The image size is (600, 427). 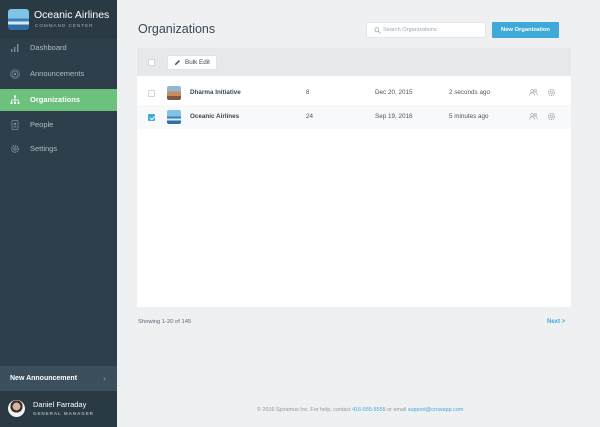 I want to click on id-card-icon, so click(x=15, y=125).